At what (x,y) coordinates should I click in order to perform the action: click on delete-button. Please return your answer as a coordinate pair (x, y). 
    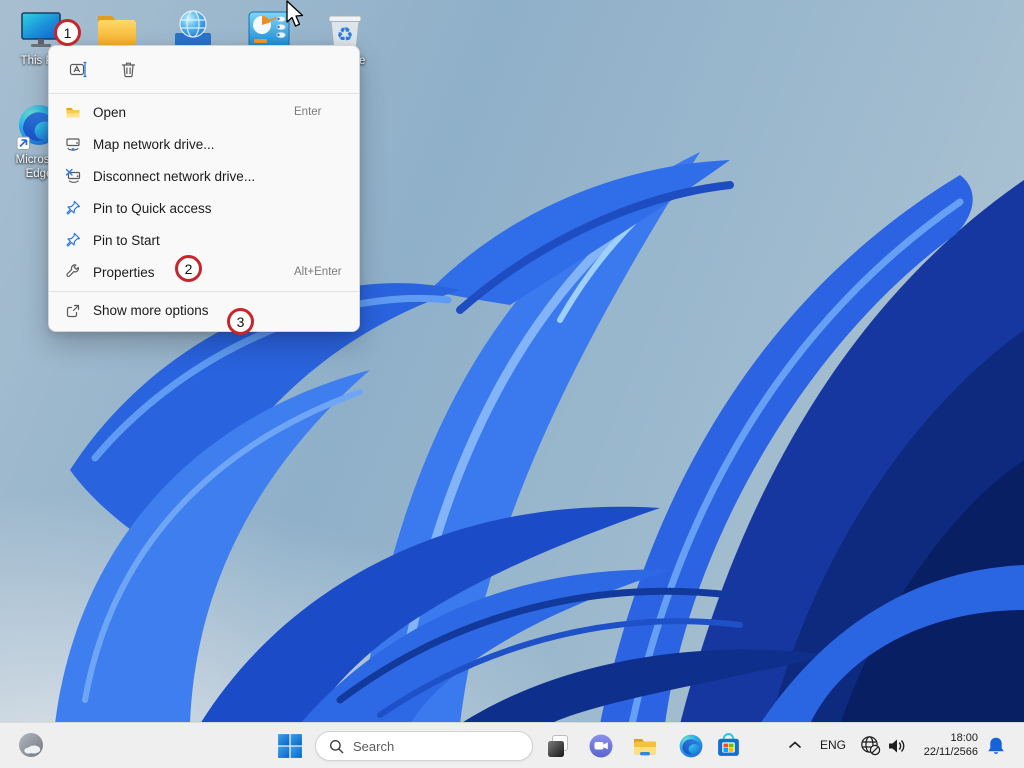
    Looking at the image, I should click on (128, 70).